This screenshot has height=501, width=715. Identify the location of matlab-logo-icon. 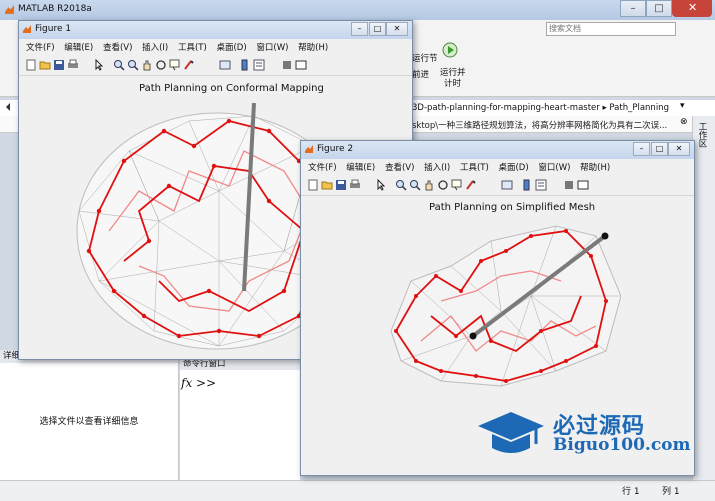
(9, 9).